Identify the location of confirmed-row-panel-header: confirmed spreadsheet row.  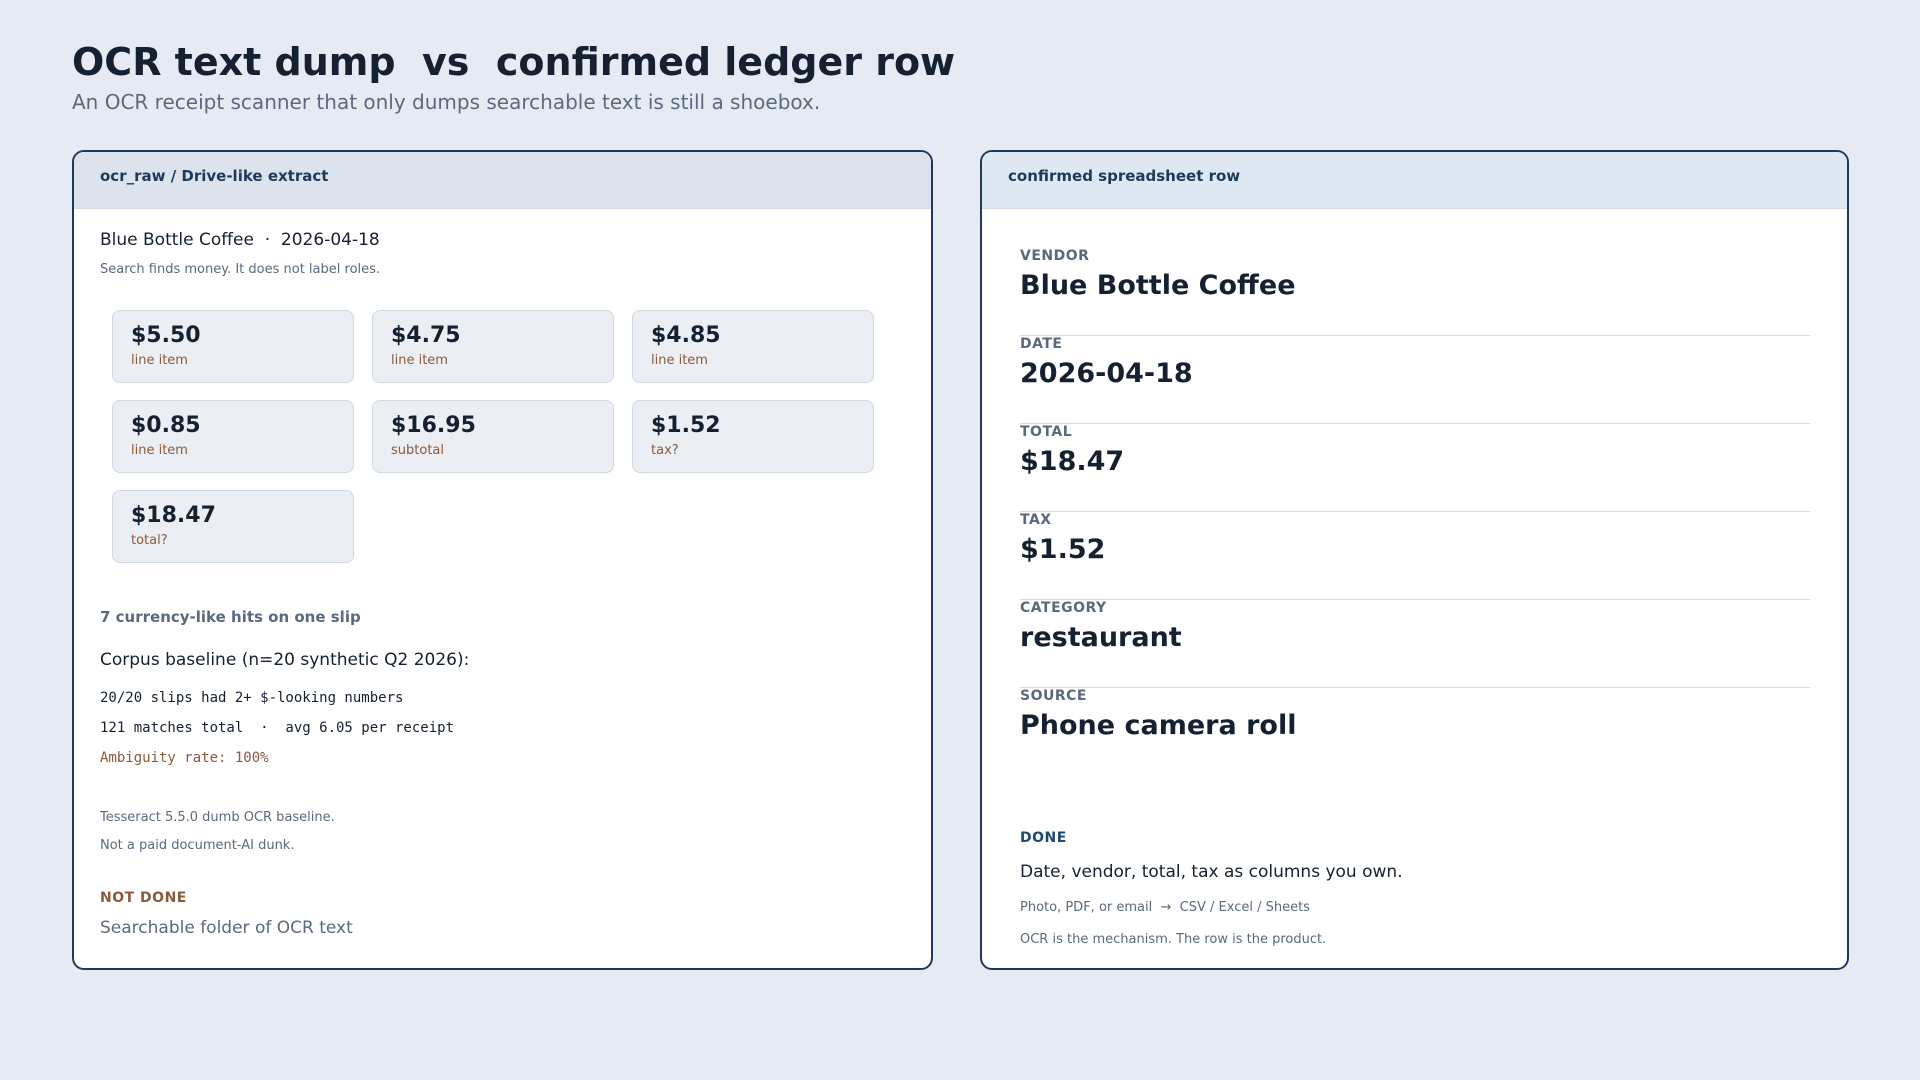
(1414, 180).